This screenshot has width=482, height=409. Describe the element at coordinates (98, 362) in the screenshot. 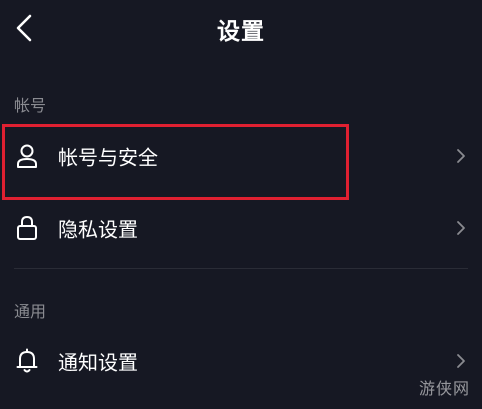

I see `settings-item-label: 通知设置` at that location.